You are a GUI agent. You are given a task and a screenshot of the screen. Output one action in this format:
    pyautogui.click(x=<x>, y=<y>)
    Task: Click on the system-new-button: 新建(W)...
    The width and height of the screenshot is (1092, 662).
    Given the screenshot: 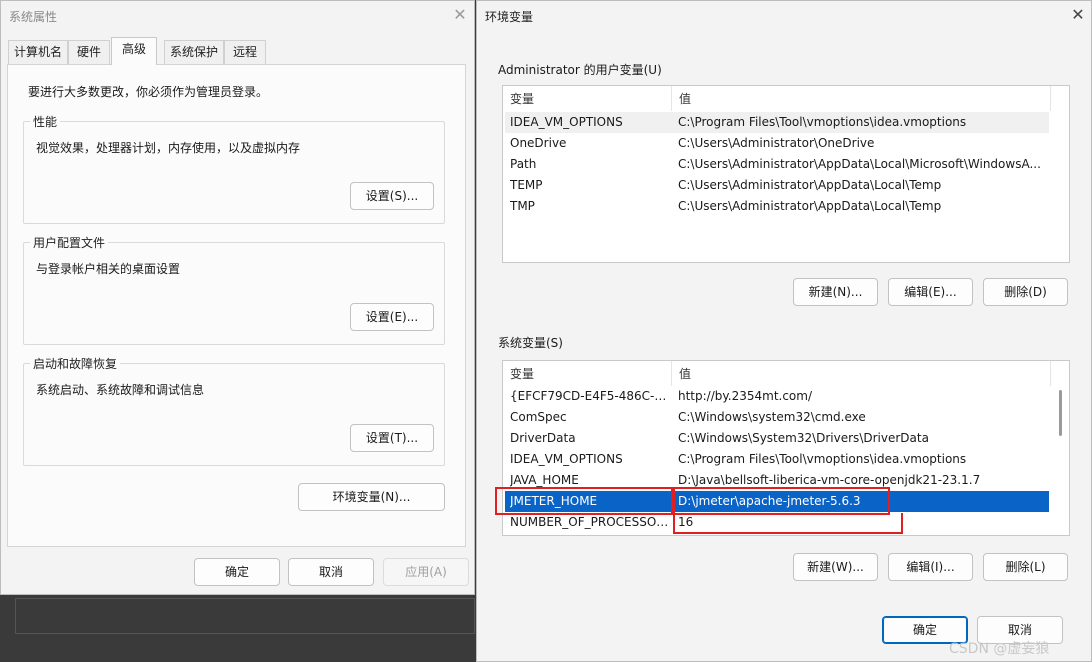 What is the action you would take?
    pyautogui.click(x=835, y=567)
    